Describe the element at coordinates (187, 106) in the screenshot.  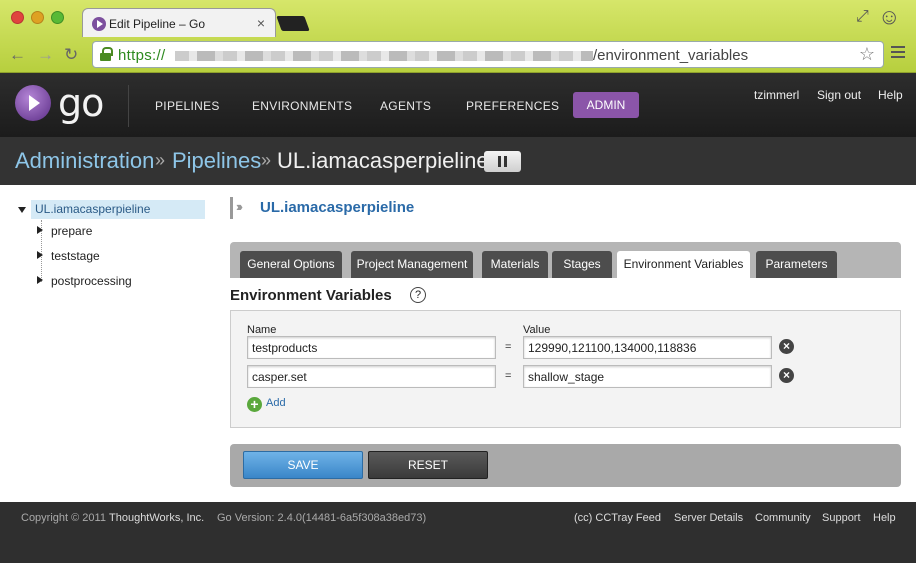
I see `nav-pipelines: PIPELINES` at that location.